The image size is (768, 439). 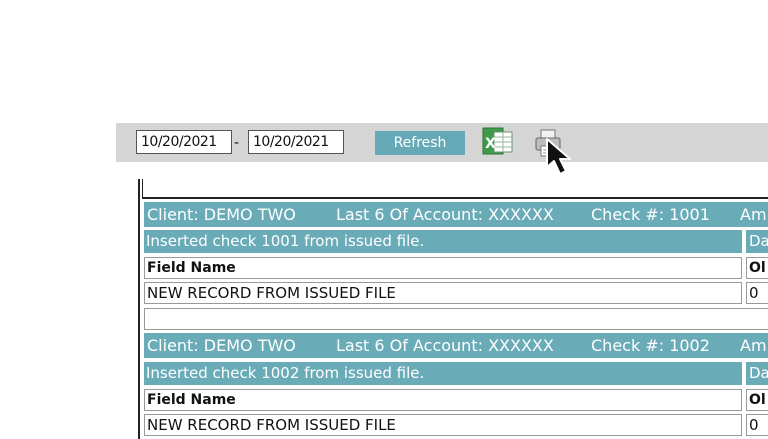 I want to click on mouse-pointer-icon, so click(x=563, y=158).